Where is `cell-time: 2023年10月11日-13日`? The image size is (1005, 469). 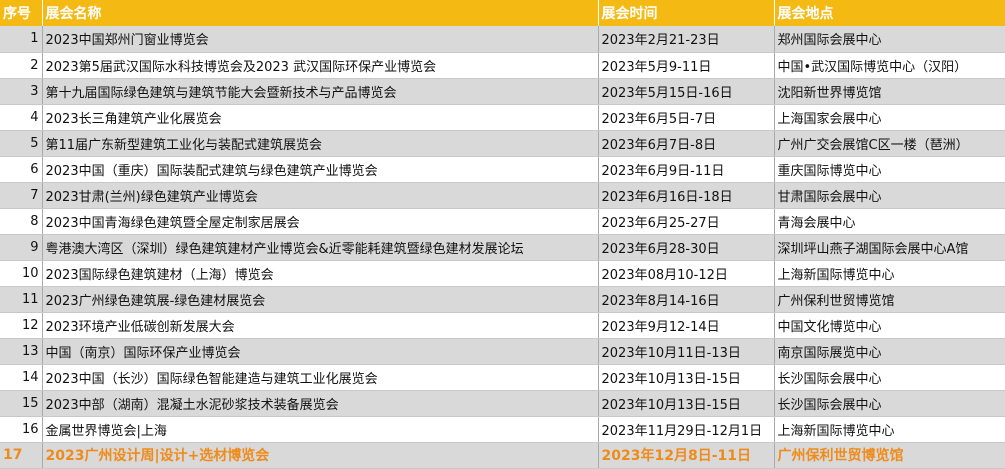
cell-time: 2023年10月11日-13日 is located at coordinates (686, 351).